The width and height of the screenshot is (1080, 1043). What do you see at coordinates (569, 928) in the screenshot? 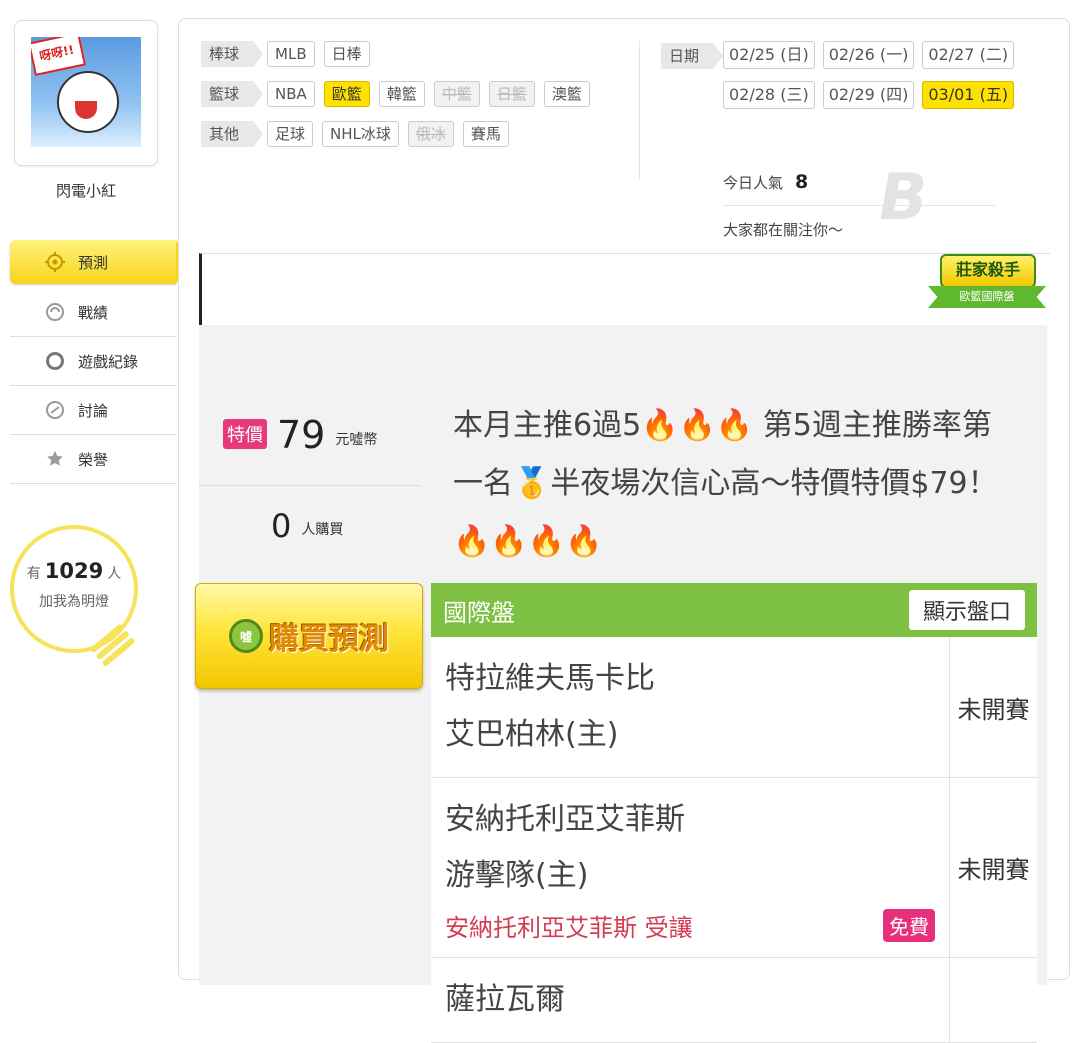
I see `pick-text: 安納托利亞艾菲斯 受讓` at bounding box center [569, 928].